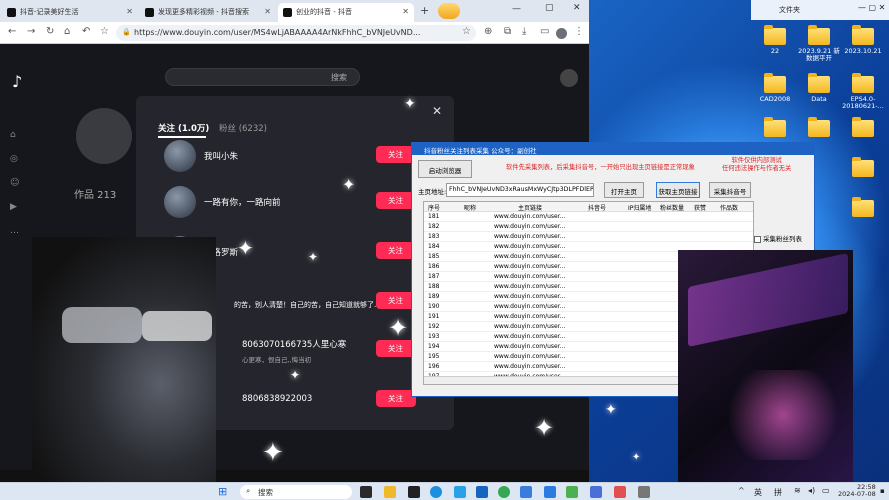 Image resolution: width=889 pixels, height=500 pixels. I want to click on menu-icon: ⋮, so click(579, 31).